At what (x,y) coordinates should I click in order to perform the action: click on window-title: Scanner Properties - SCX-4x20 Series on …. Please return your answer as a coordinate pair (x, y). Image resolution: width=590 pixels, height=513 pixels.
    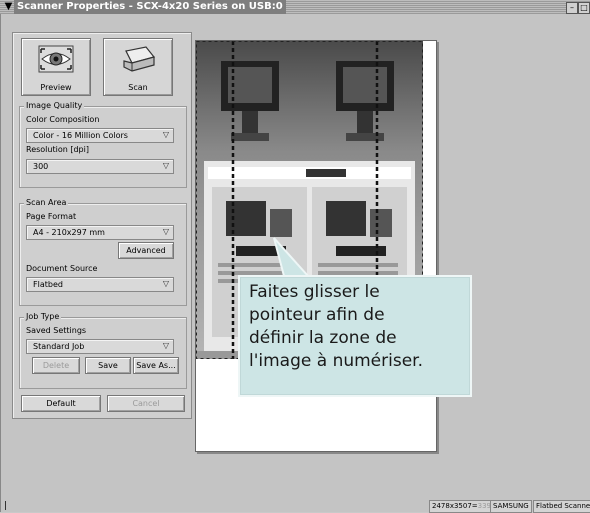
    Looking at the image, I should click on (150, 7).